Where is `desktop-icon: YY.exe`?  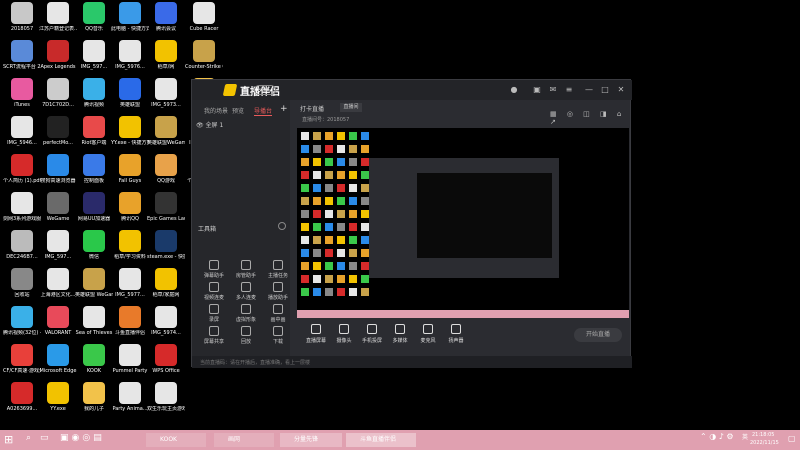
desktop-icon: YY.exe is located at coordinates (58, 396).